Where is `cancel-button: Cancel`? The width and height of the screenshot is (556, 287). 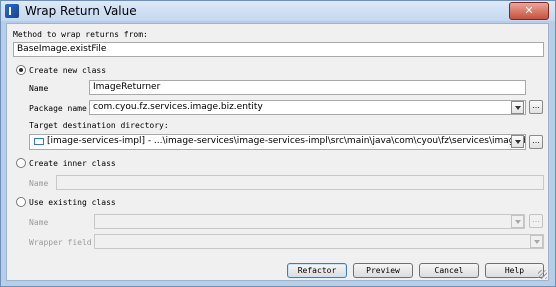
cancel-button: Cancel is located at coordinates (449, 270).